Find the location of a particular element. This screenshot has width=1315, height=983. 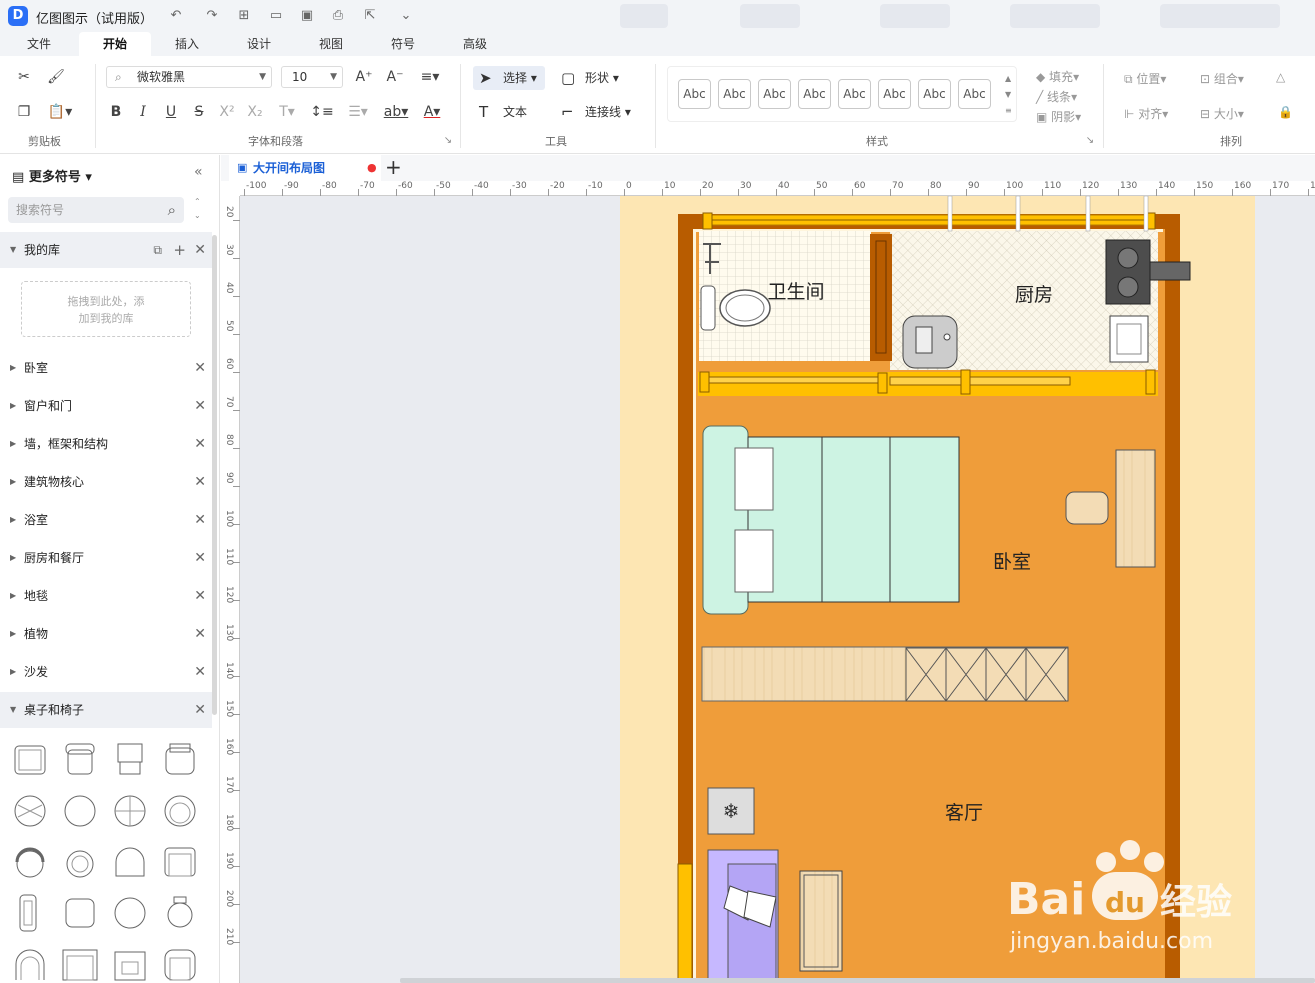

rotate-button: △ is located at coordinates (1280, 77).